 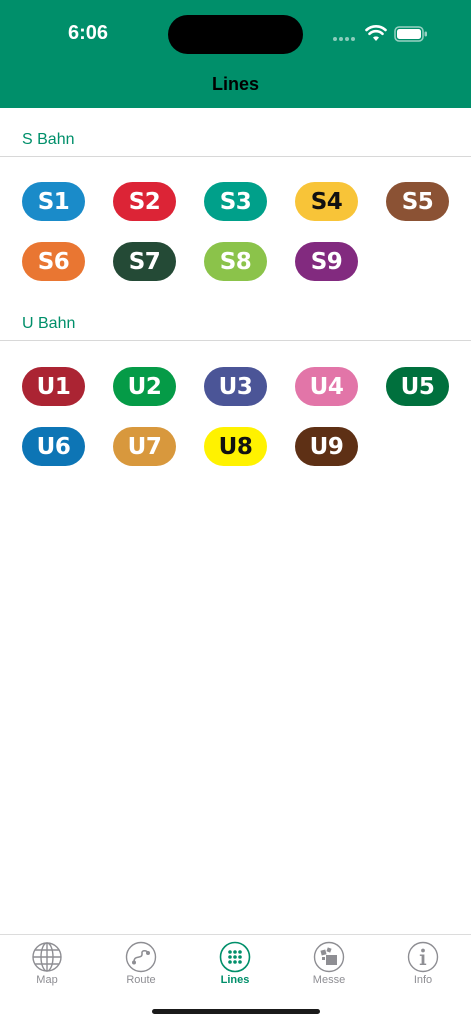 I want to click on tab-messe: Messe, so click(x=329, y=968).